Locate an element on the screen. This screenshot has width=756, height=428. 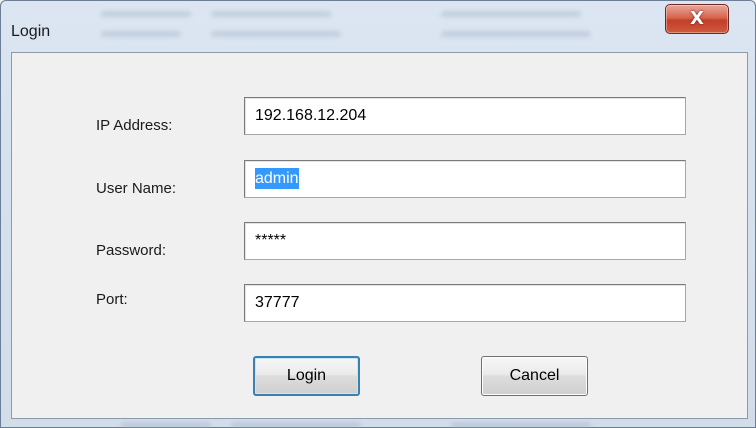
user-name-label: User Name: is located at coordinates (136, 188).